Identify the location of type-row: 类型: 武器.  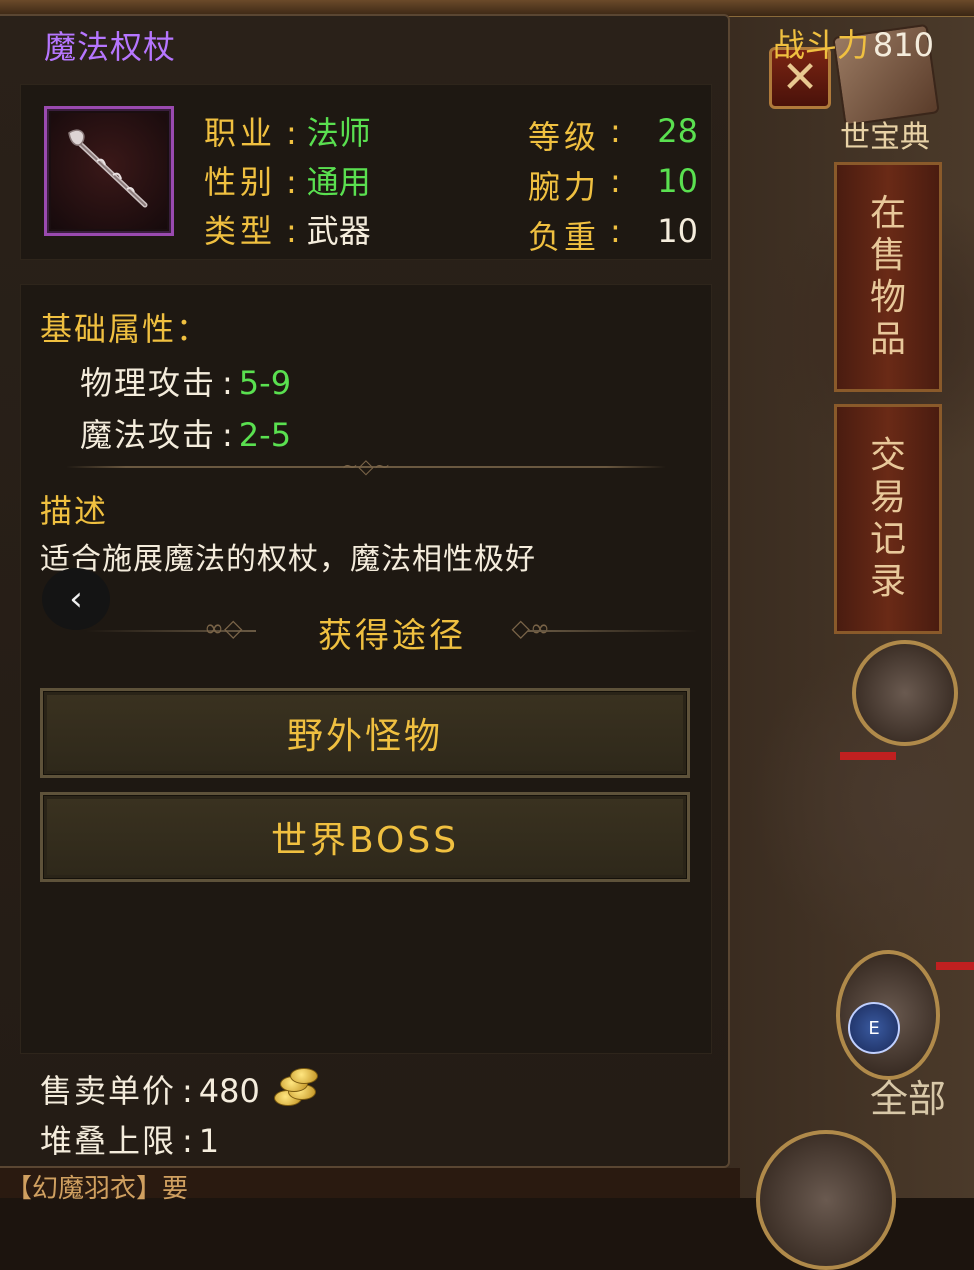
(287, 231).